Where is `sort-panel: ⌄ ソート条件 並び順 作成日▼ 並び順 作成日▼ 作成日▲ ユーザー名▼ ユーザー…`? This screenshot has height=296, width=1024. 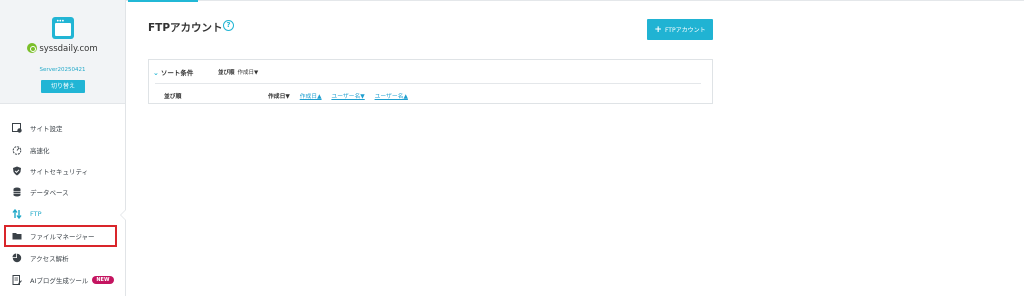
sort-panel: ⌄ ソート条件 並び順 作成日▼ 並び順 作成日▼ 作成日▲ ユーザー名▼ ユーザー… is located at coordinates (430, 81).